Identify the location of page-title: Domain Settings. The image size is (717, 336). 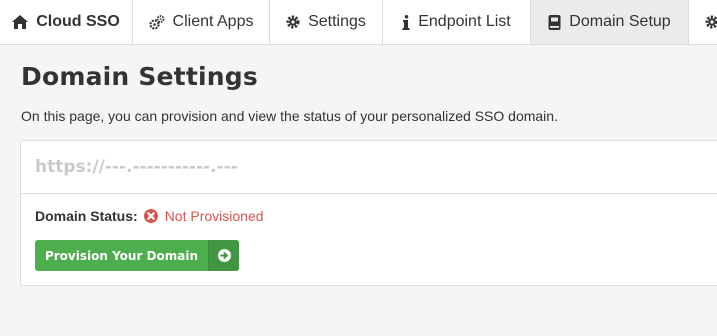
(139, 76).